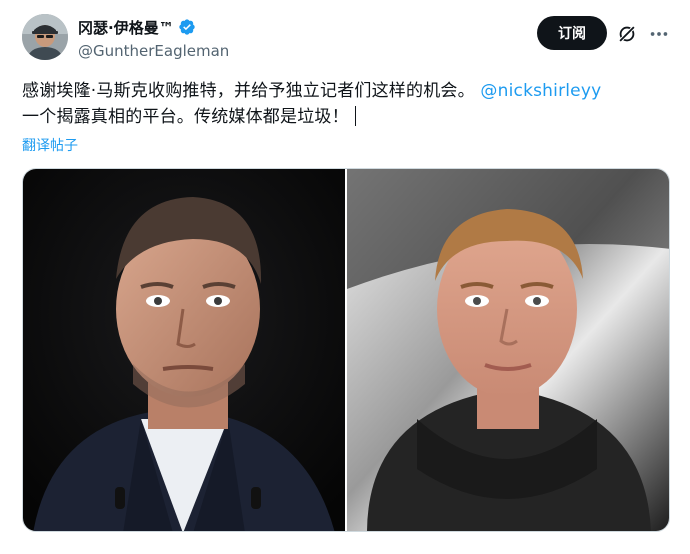 The image size is (690, 554). Describe the element at coordinates (187, 27) in the screenshot. I see `verified-badge-icon` at that location.